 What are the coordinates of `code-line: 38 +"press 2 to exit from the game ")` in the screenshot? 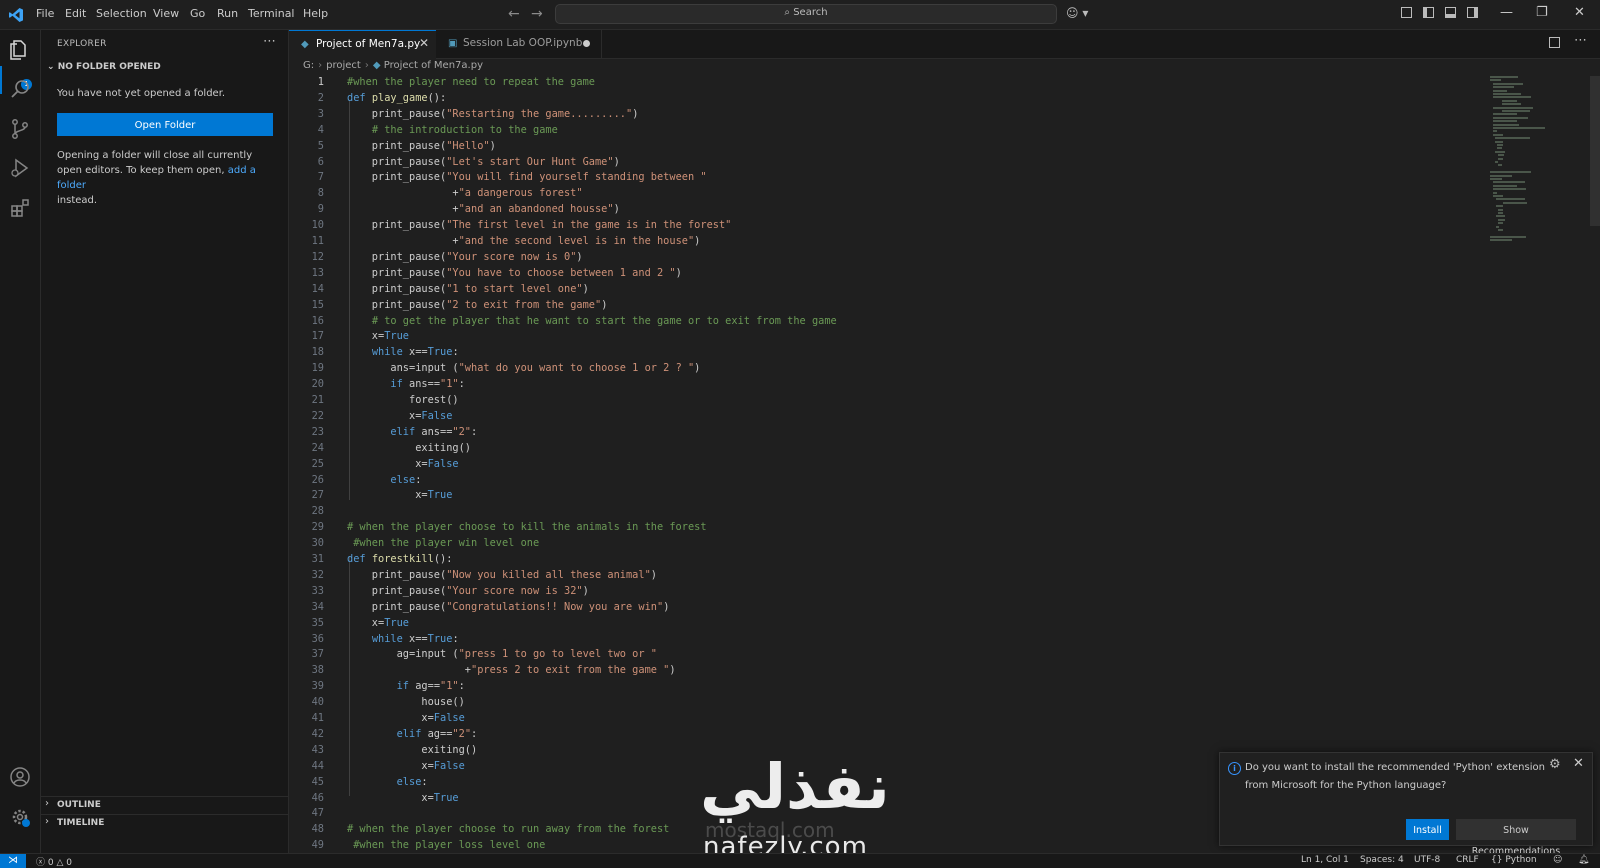 It's located at (889, 672).